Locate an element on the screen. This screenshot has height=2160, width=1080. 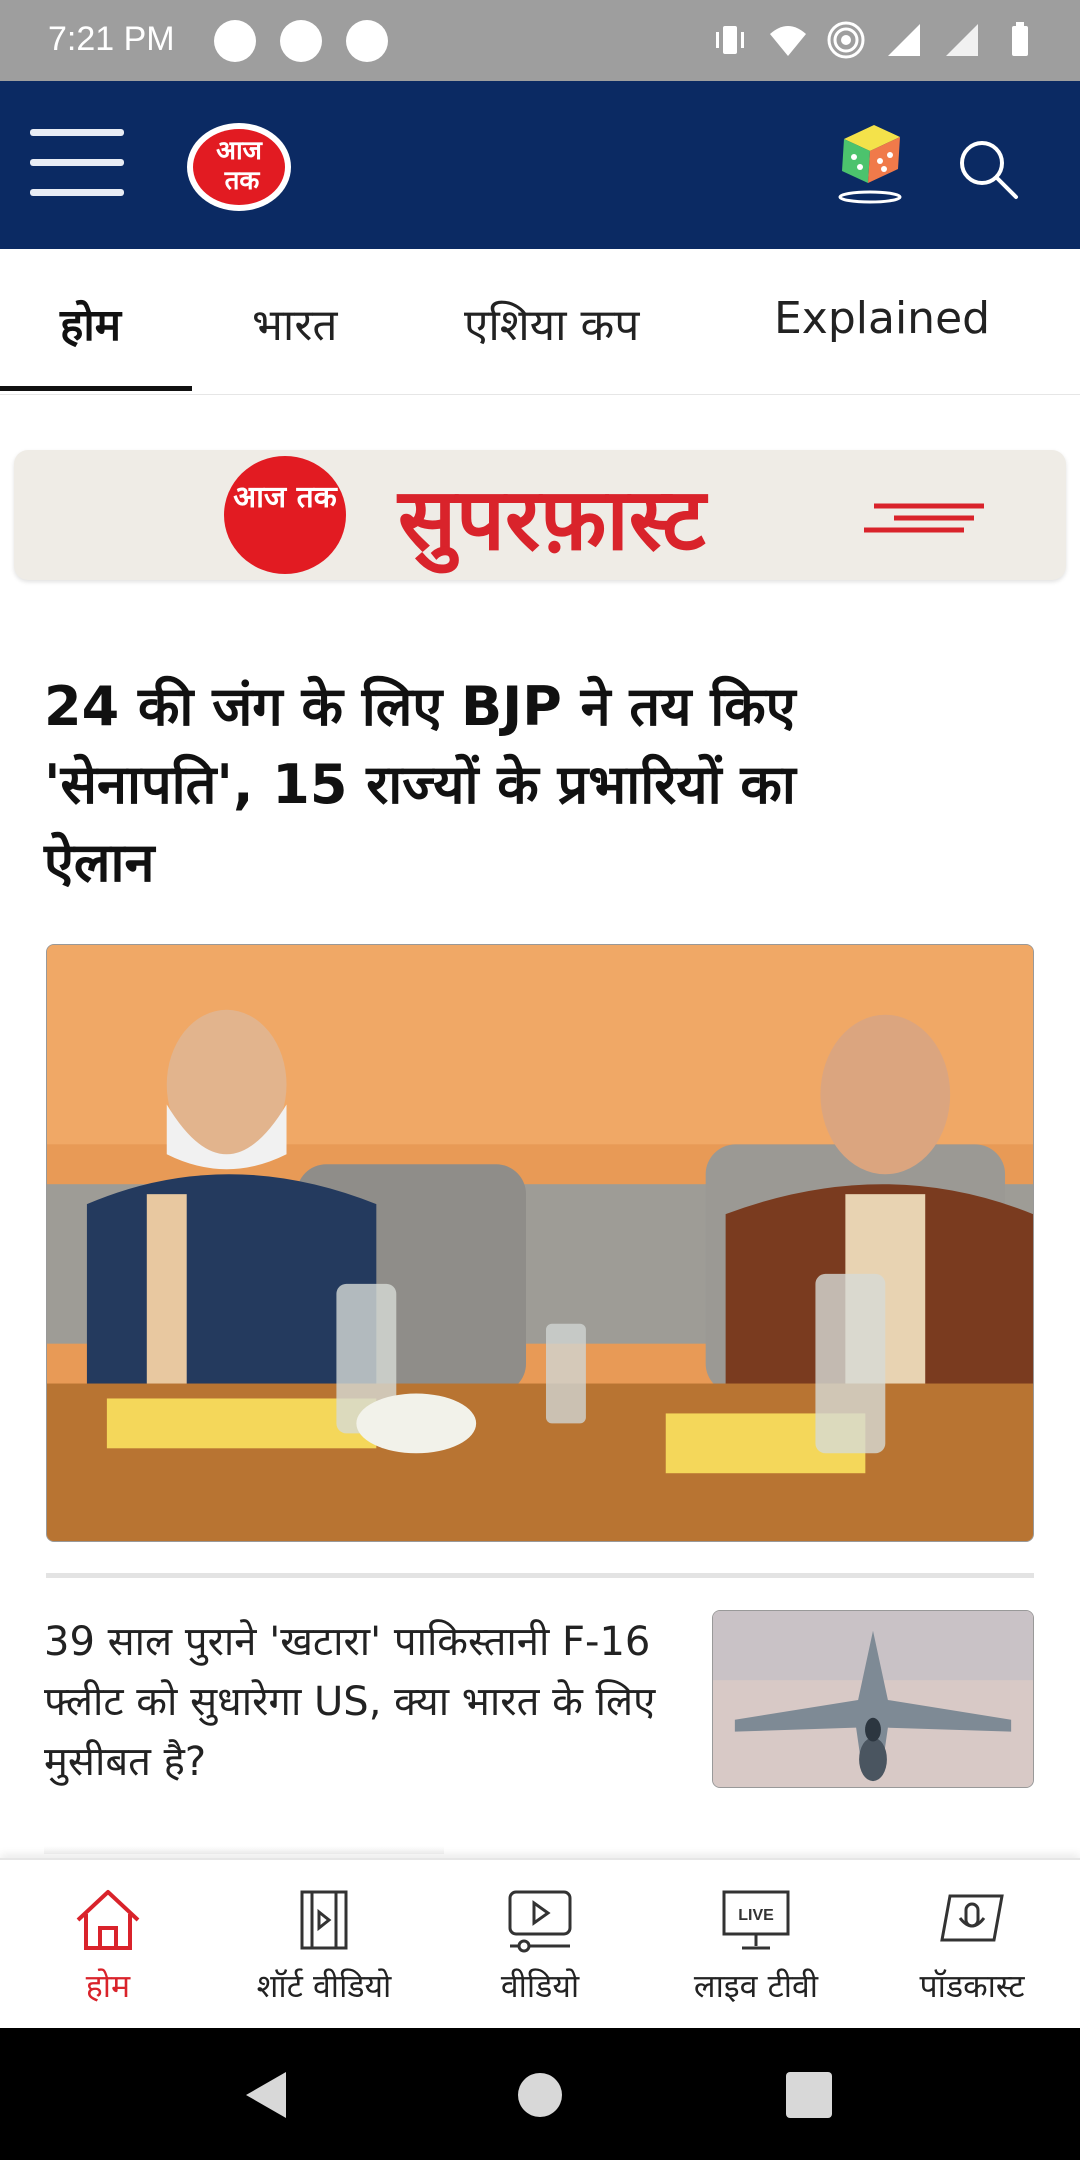
nav-label-podcast: पॉडकास्ट is located at coordinates (972, 1986).